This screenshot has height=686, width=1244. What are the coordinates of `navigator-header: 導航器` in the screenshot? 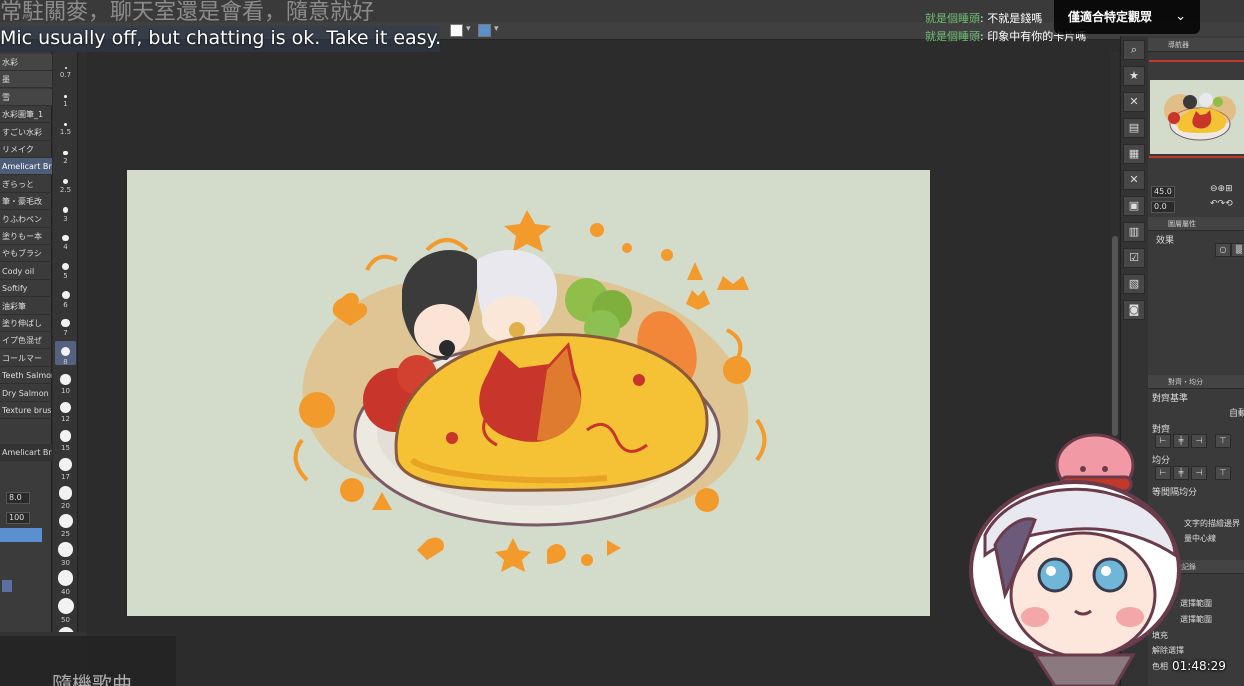 It's located at (1196, 45).